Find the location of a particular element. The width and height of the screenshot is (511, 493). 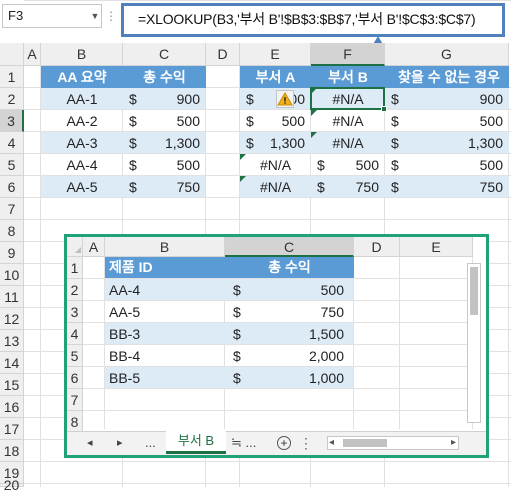

table-cell-id: AA-2 is located at coordinates (82, 121).